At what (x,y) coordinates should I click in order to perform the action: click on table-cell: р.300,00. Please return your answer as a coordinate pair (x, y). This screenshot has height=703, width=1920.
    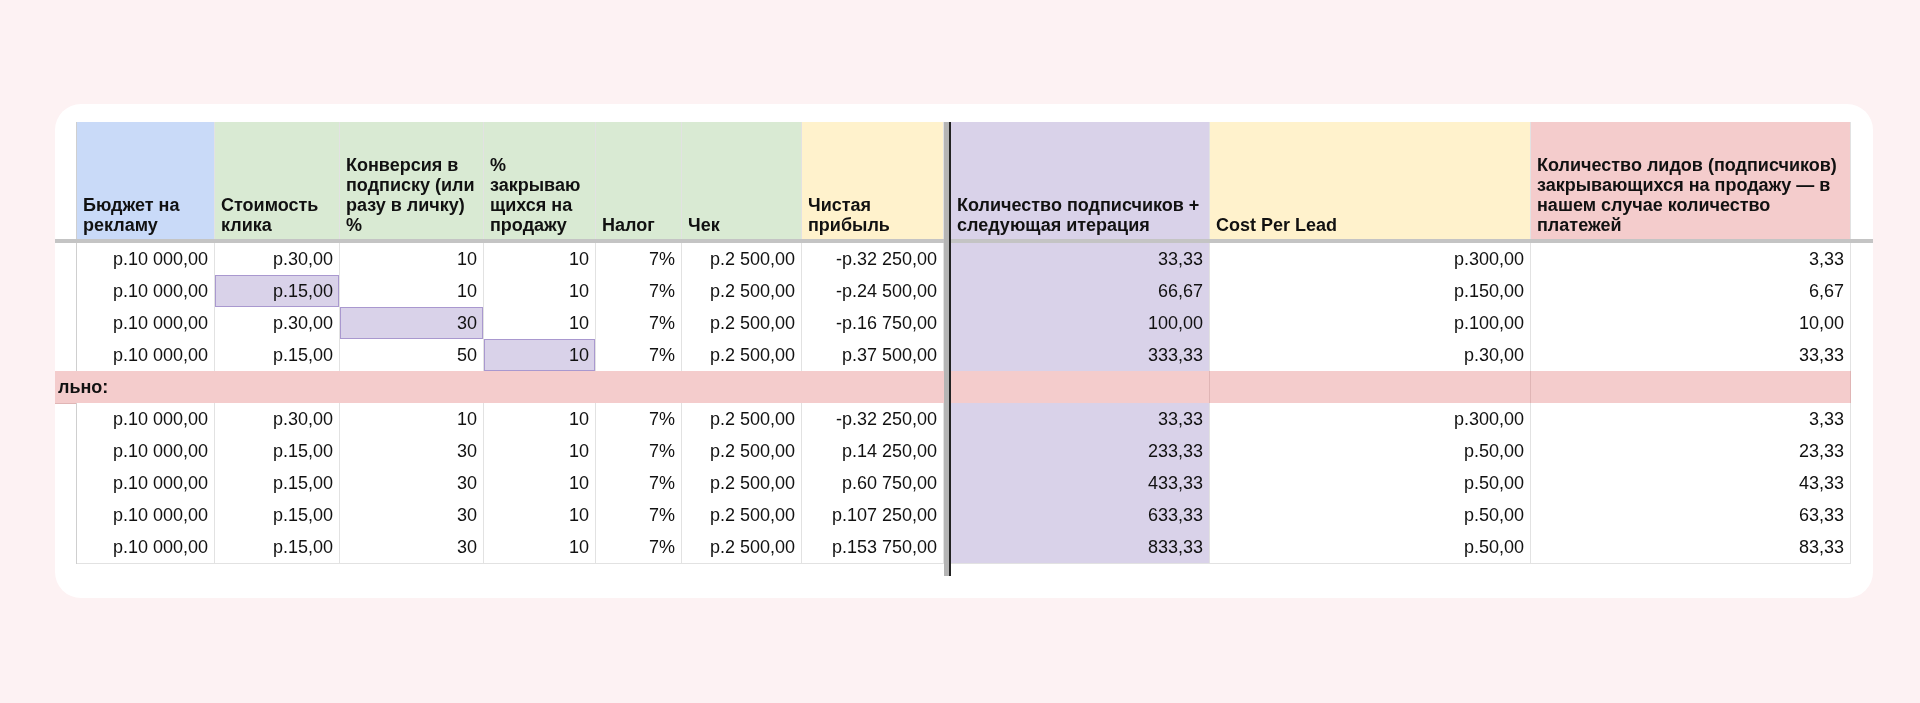
    Looking at the image, I should click on (1370, 419).